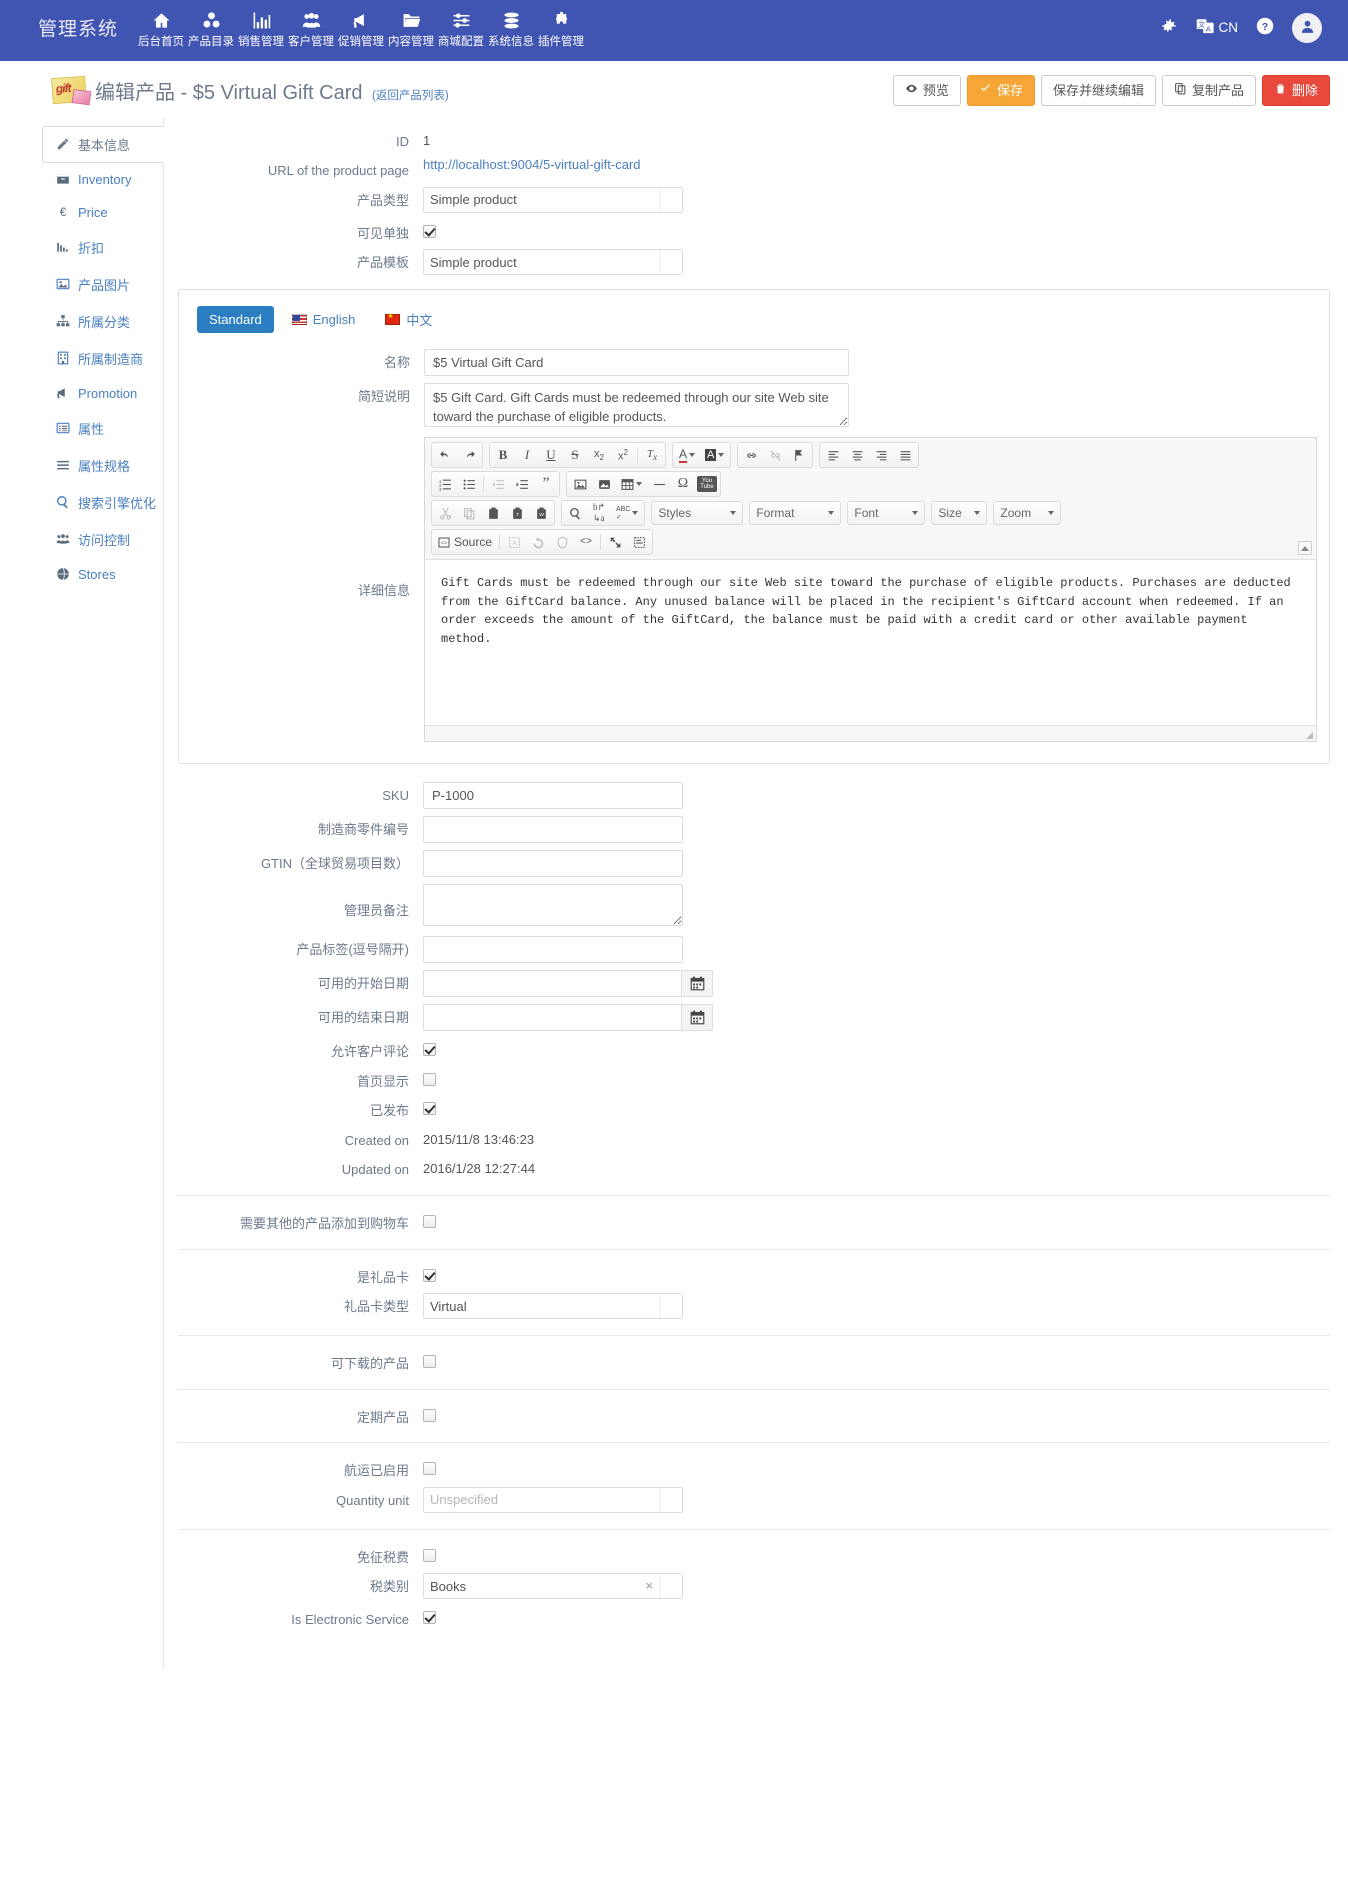 Image resolution: width=1348 pixels, height=1894 pixels. Describe the element at coordinates (538, 542) in the screenshot. I see `restore-icon` at that location.